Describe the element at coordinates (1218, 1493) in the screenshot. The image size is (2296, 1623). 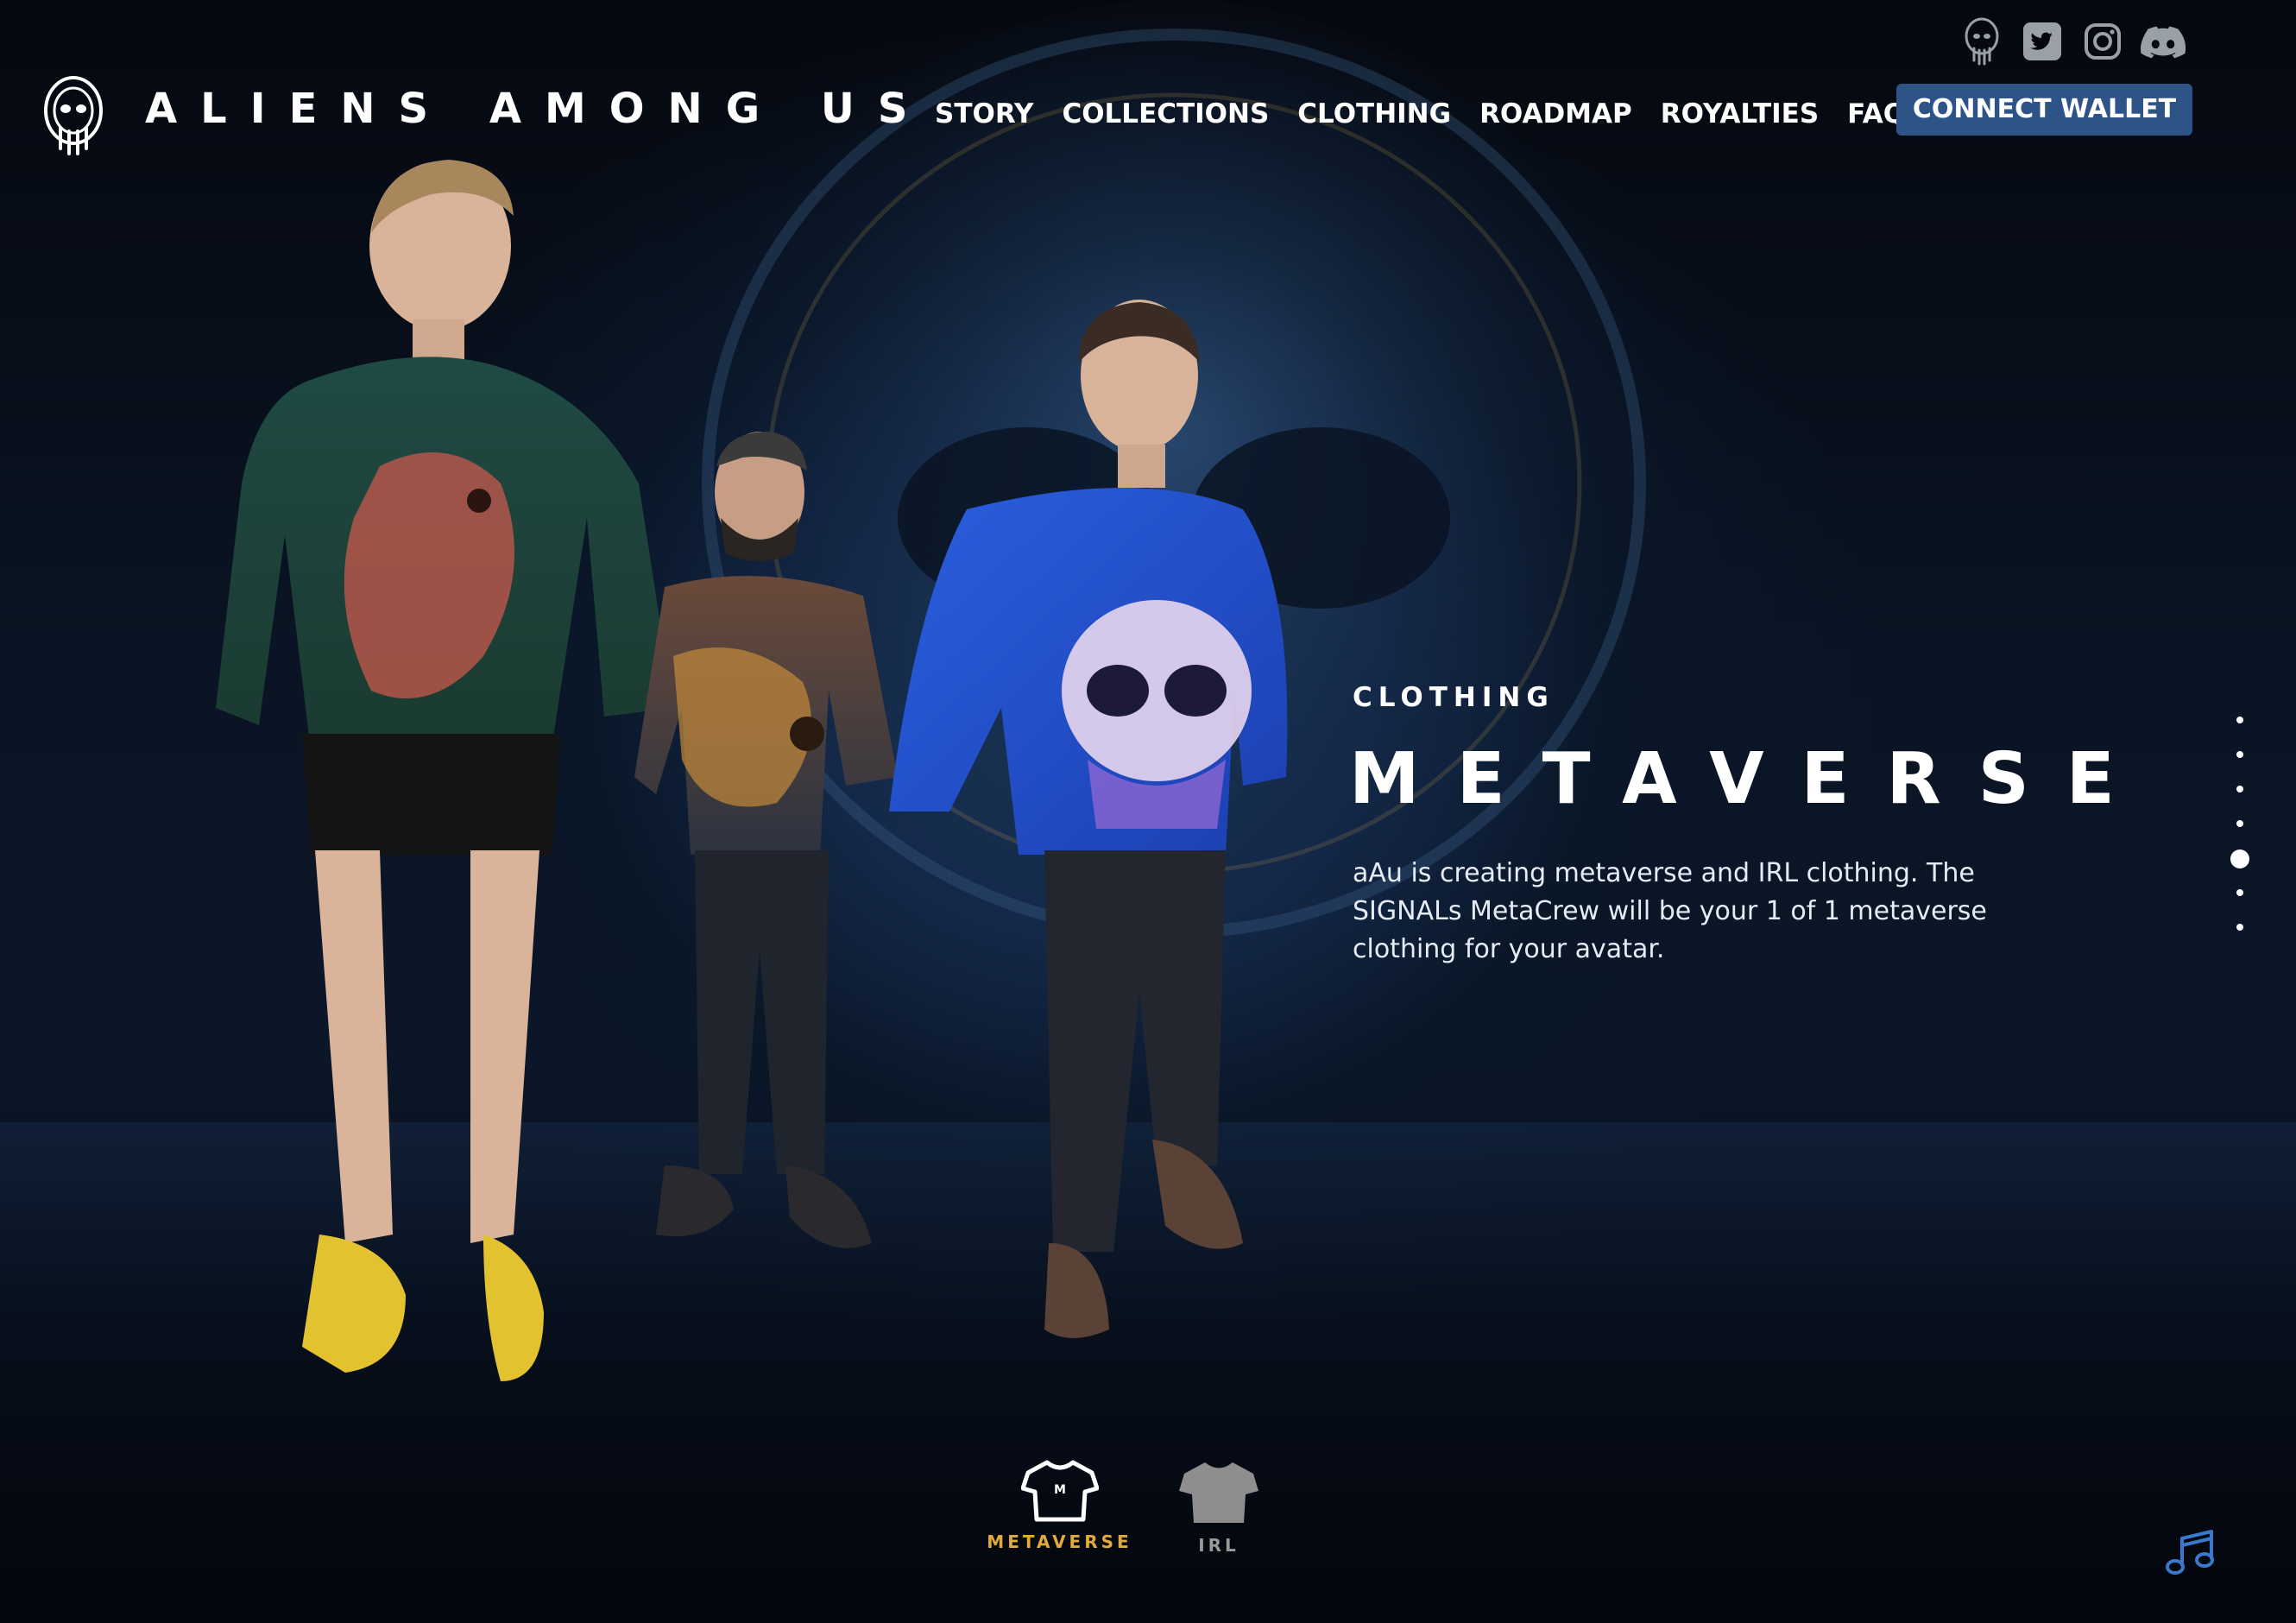
I see `tshirt-filled-icon` at that location.